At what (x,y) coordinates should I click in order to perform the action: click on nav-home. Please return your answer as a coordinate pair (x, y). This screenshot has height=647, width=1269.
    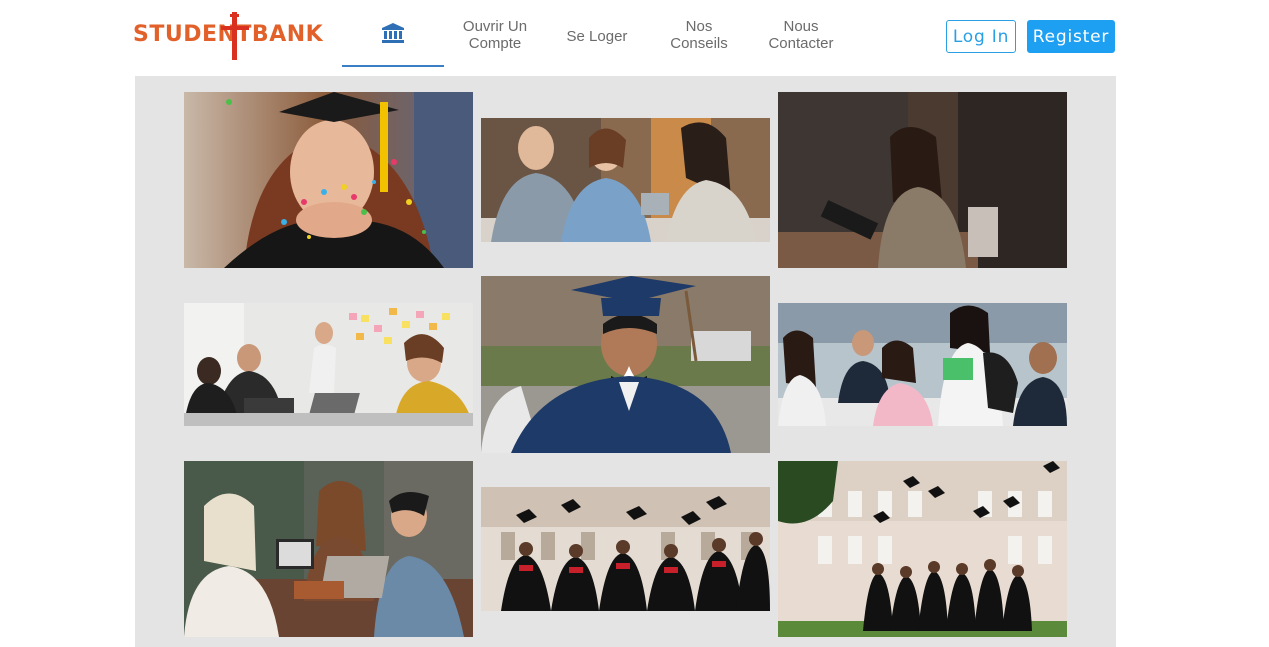
    Looking at the image, I should click on (393, 33).